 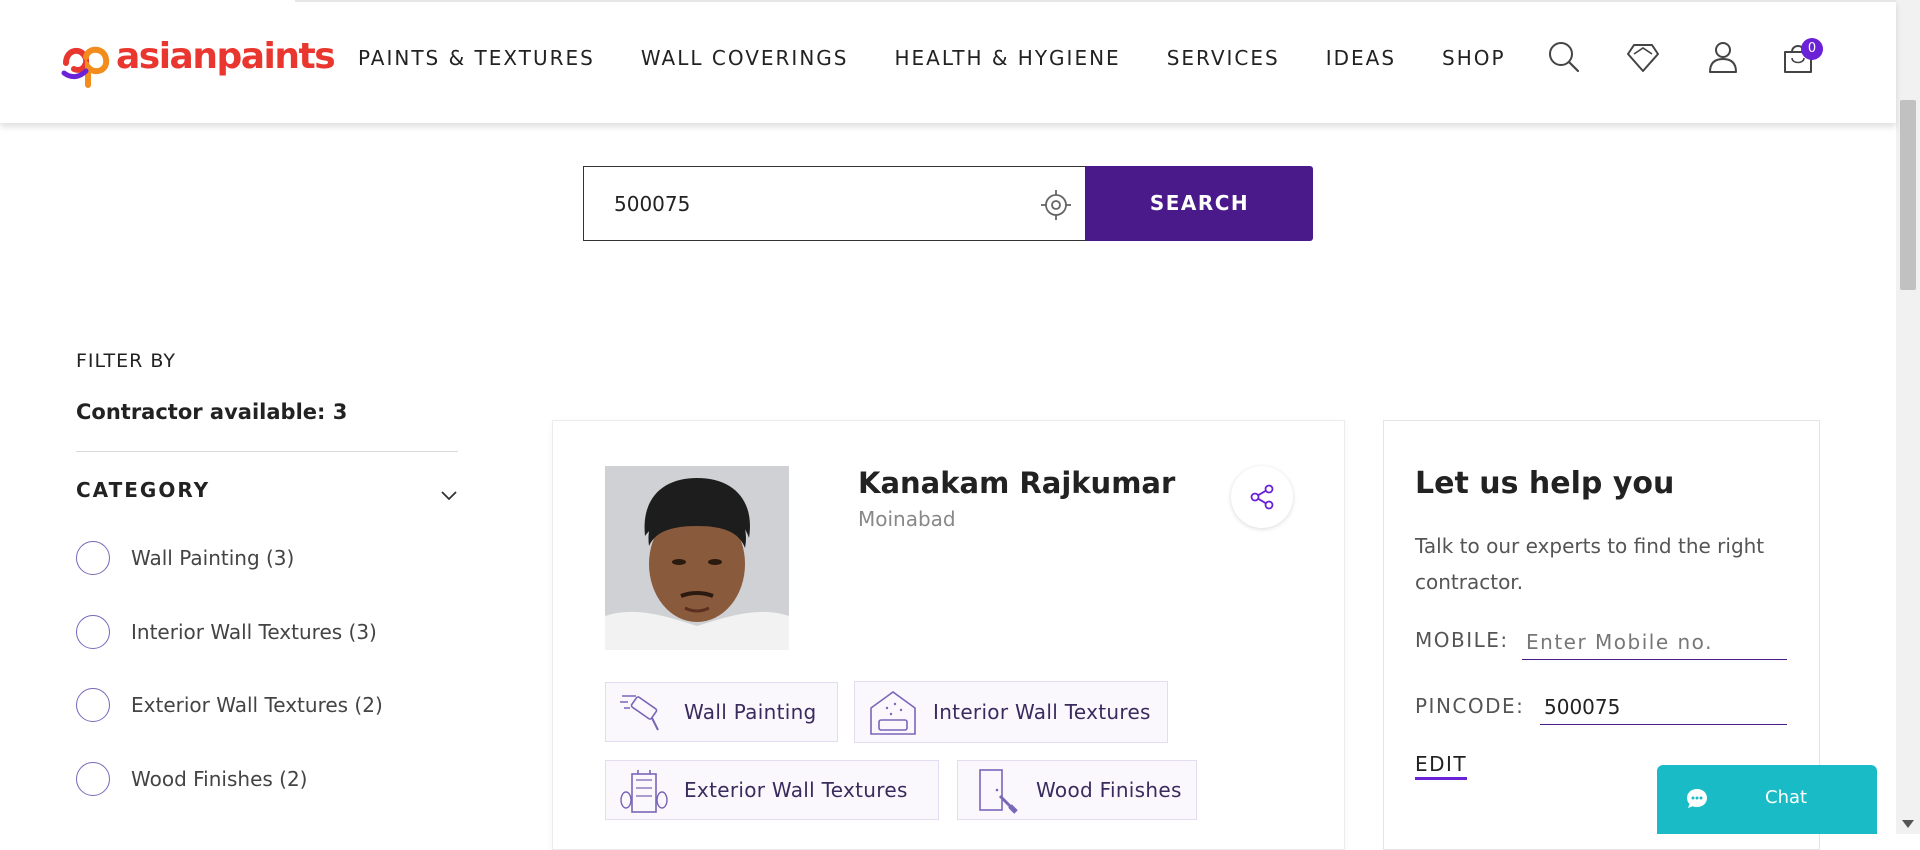 I want to click on category-option-wall-painting: Wall Painting (3), so click(x=185, y=558).